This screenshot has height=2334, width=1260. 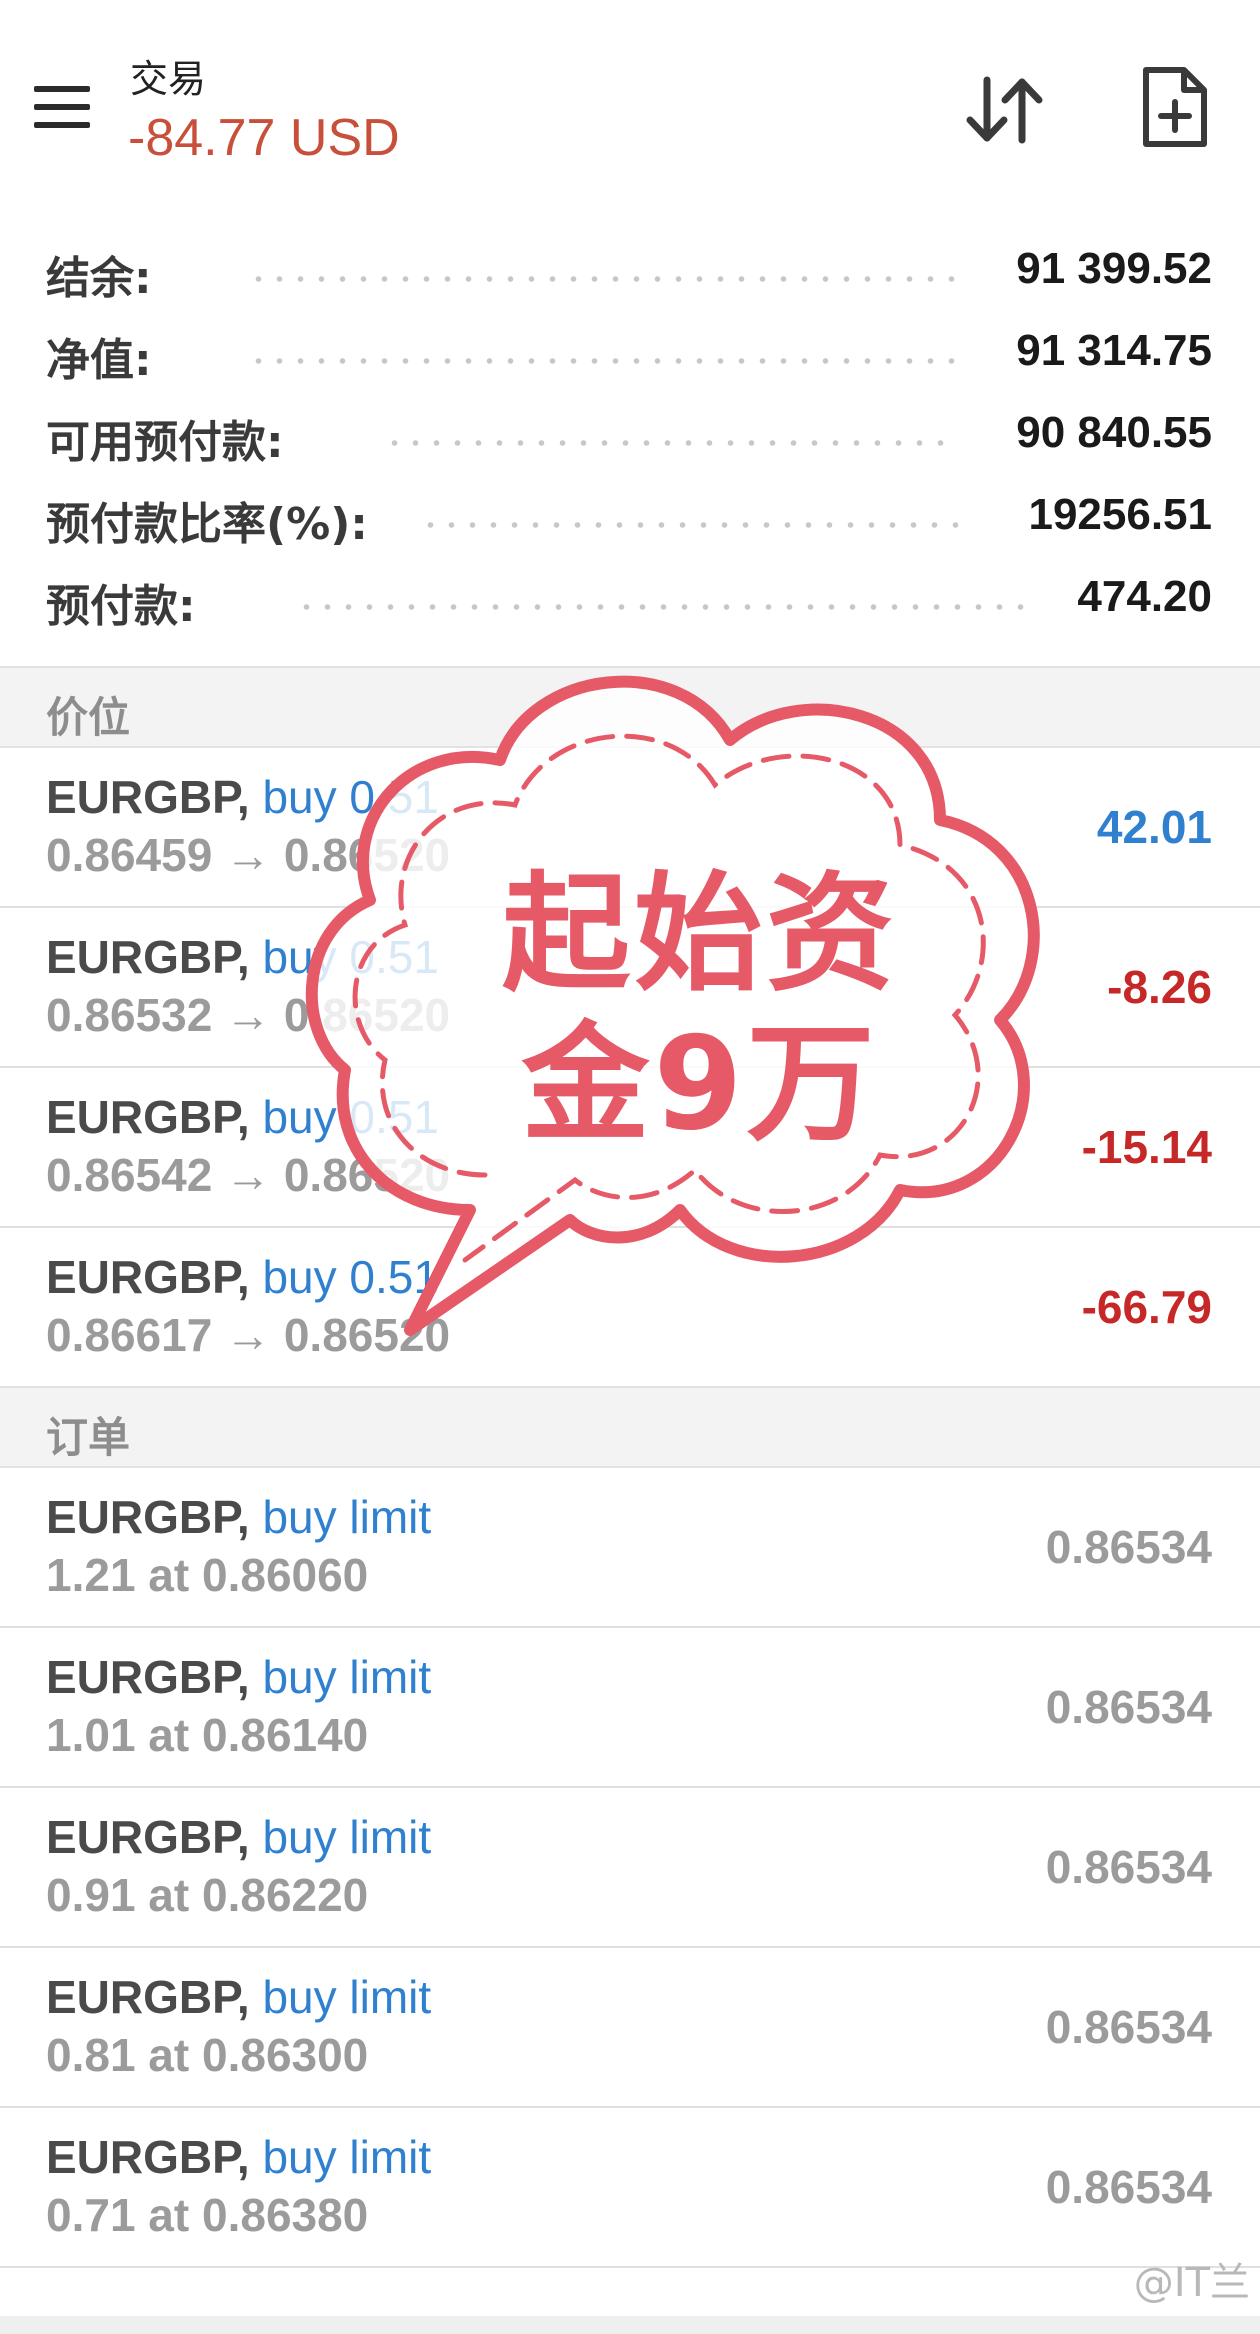 I want to click on position-row: EURGBP, buy 0.51 0.86459 → 0.86520 42.01, so click(x=630, y=828).